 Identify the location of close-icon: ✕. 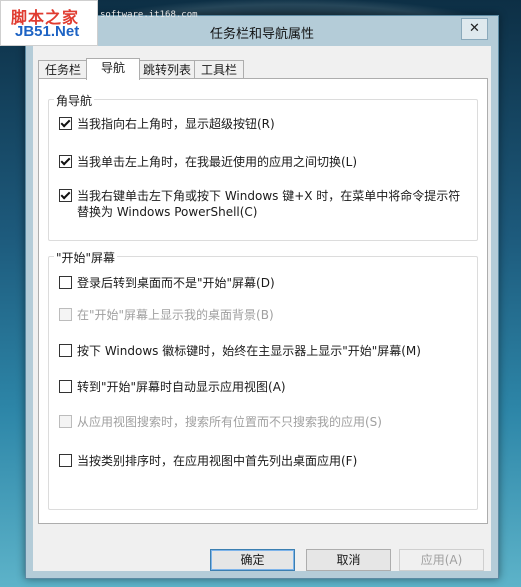
(474, 28).